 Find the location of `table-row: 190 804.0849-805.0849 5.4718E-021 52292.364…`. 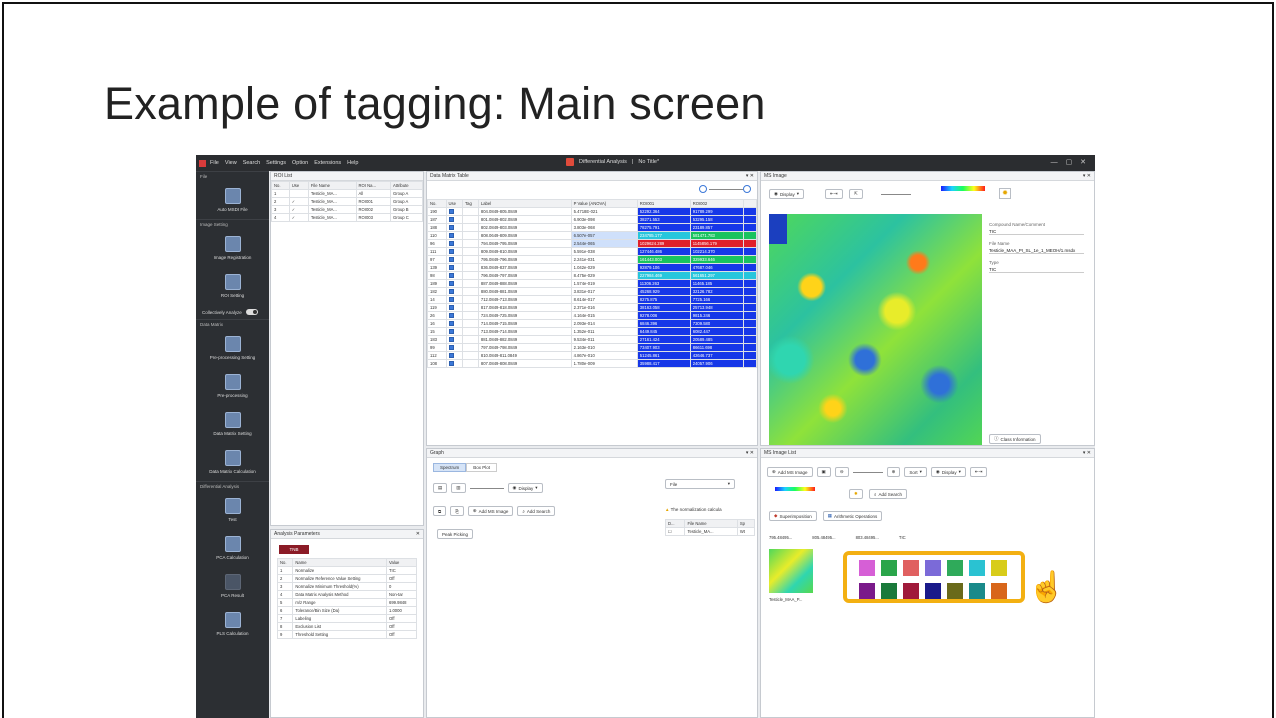

table-row: 190 804.0849-805.0849 5.4718E-021 52292.364… is located at coordinates (592, 211).